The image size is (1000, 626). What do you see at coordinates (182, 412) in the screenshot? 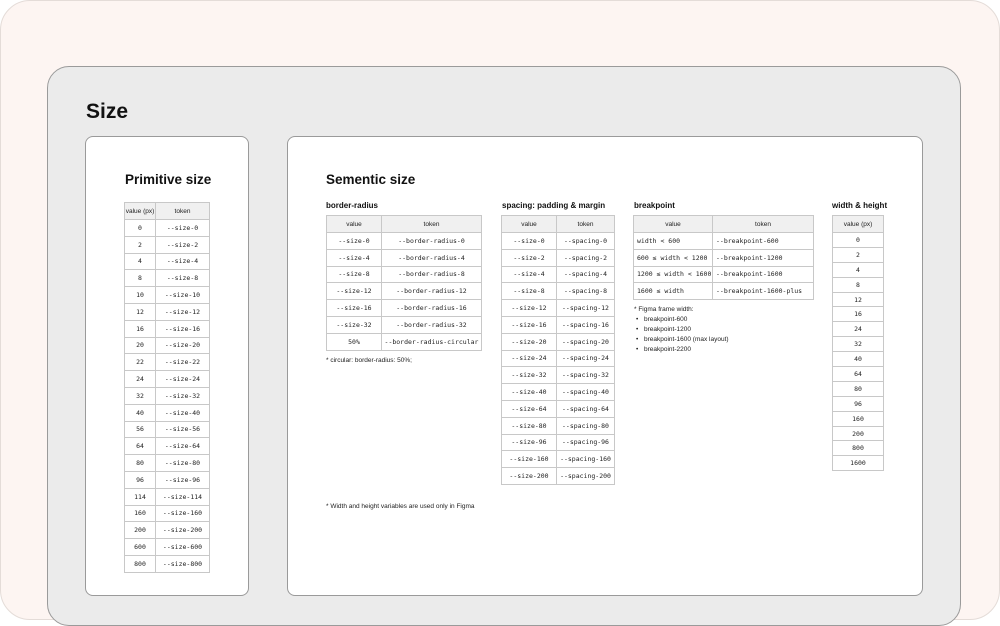
I see `table-cell: --size-40` at bounding box center [182, 412].